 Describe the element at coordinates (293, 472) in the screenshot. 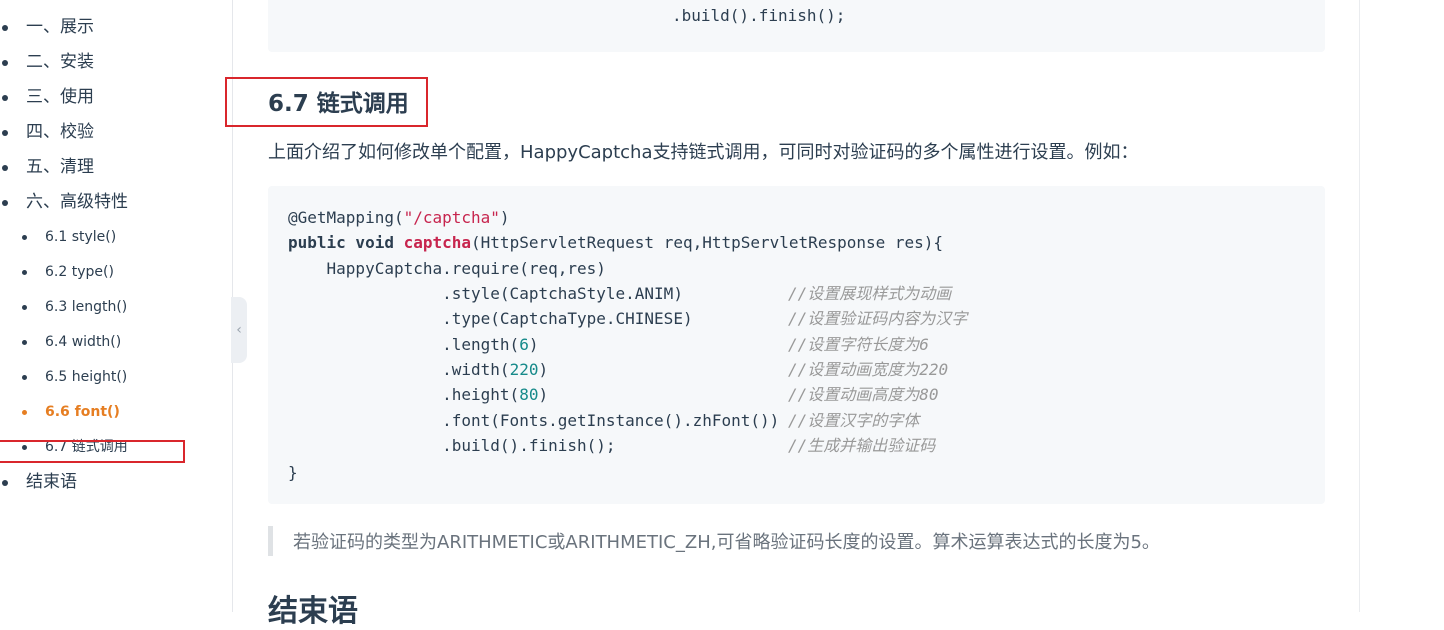

I see `code-line: }` at that location.